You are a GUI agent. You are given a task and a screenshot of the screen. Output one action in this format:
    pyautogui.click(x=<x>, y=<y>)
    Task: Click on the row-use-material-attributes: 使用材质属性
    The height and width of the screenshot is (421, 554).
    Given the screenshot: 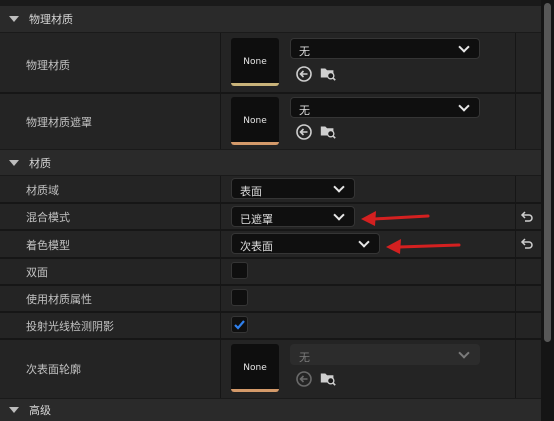 What is the action you would take?
    pyautogui.click(x=270, y=298)
    